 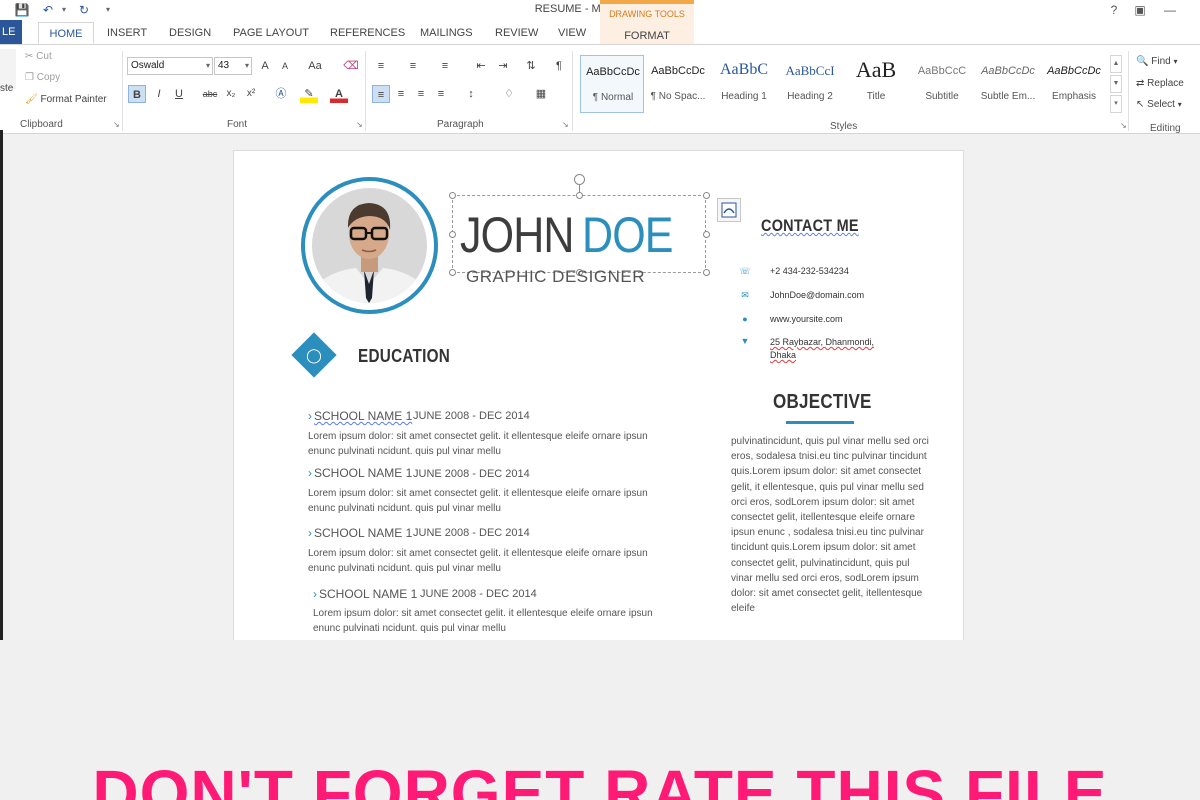 I want to click on underline-button: U, so click(x=179, y=94).